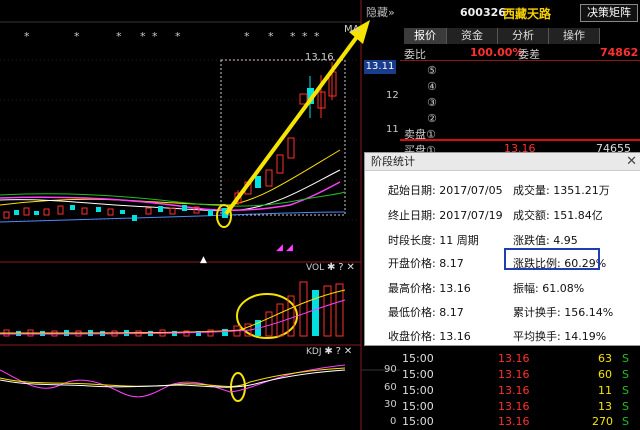  I want to click on sell-order-3: ③, so click(432, 102).